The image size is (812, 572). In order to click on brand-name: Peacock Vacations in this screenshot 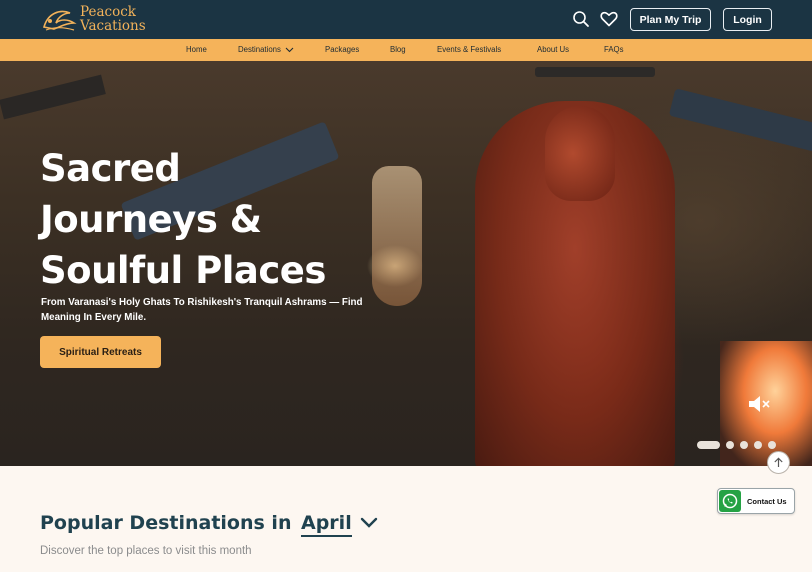, I will do `click(113, 19)`.